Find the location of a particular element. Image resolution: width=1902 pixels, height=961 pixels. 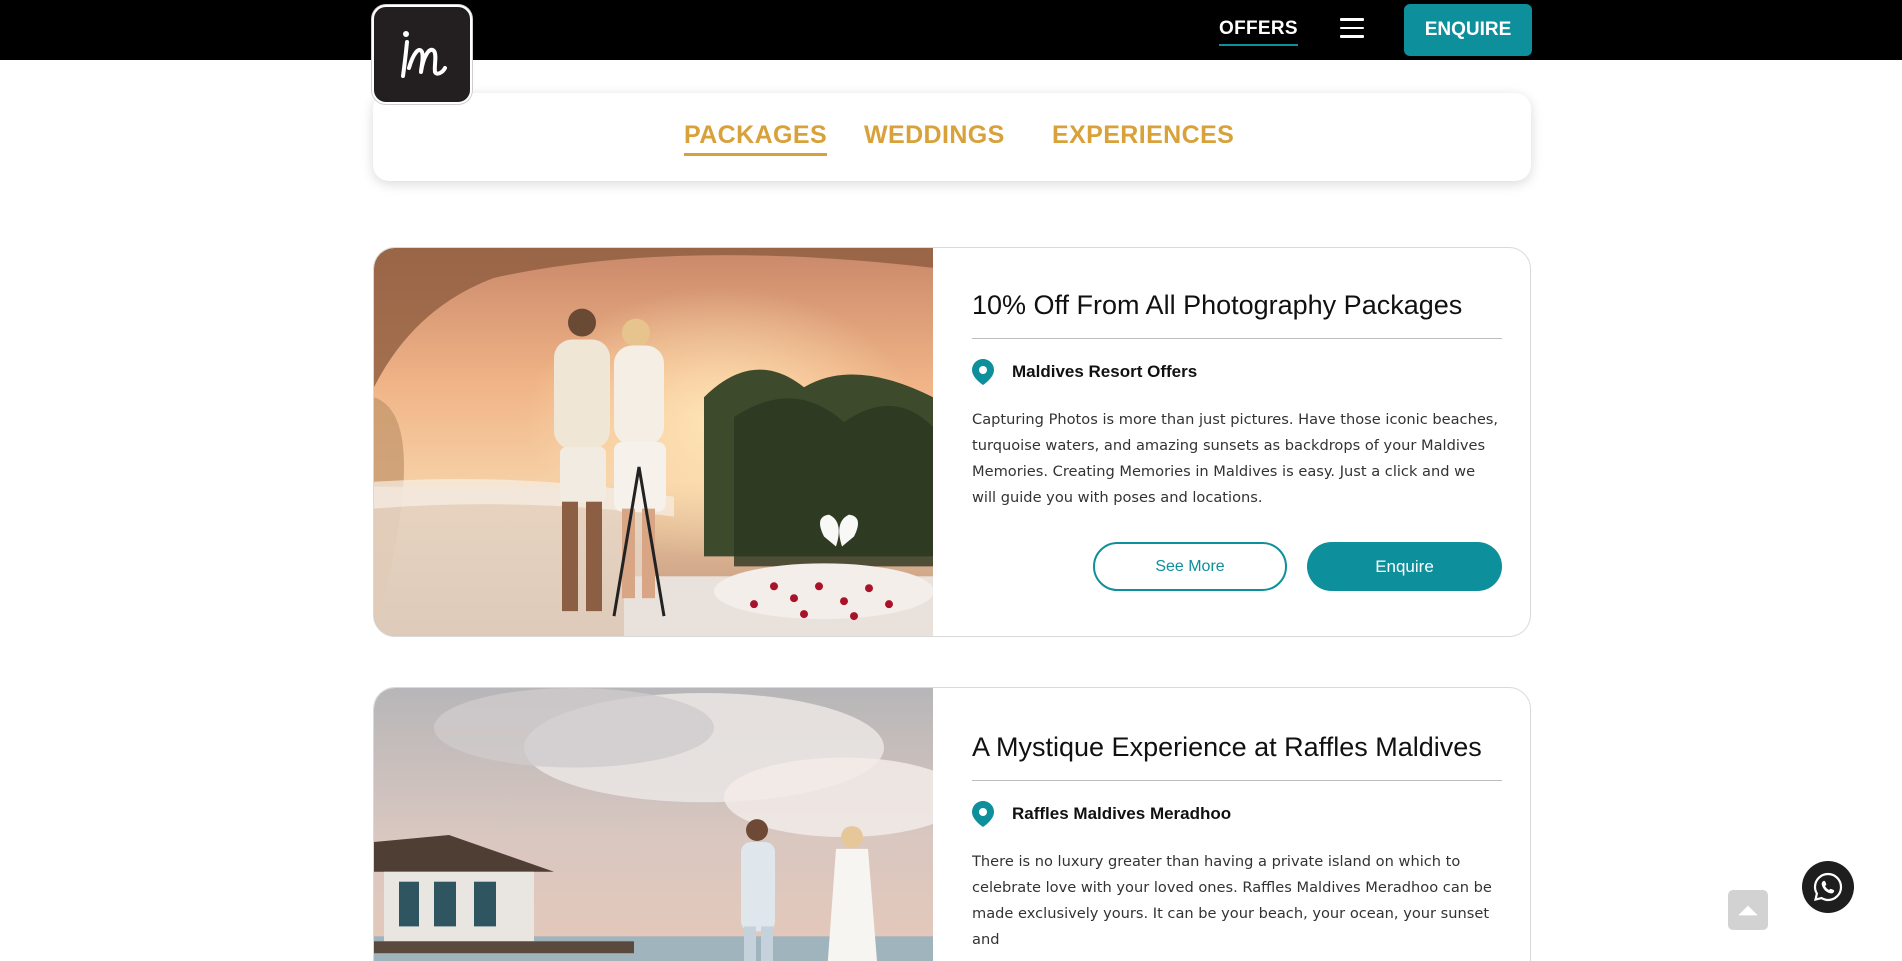

scroll-to-top-button is located at coordinates (1748, 910).